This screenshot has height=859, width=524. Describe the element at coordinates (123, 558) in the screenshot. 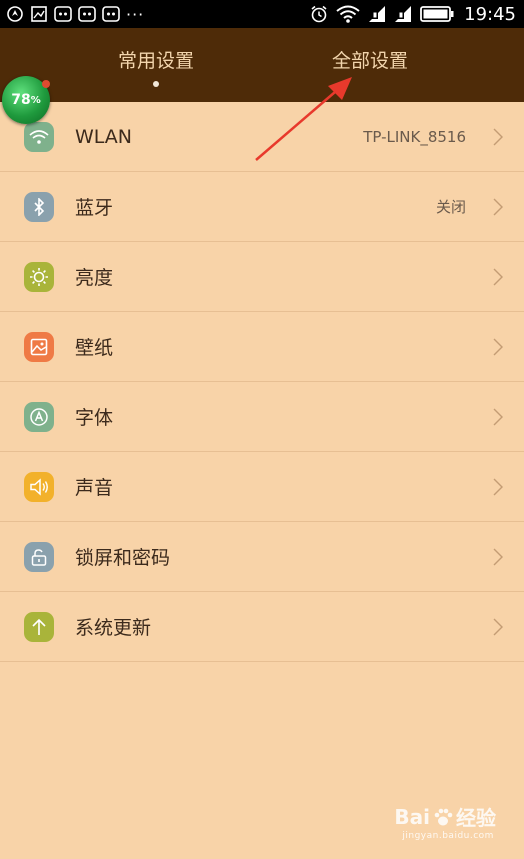

I see `setting-label: 锁屏和密码` at that location.